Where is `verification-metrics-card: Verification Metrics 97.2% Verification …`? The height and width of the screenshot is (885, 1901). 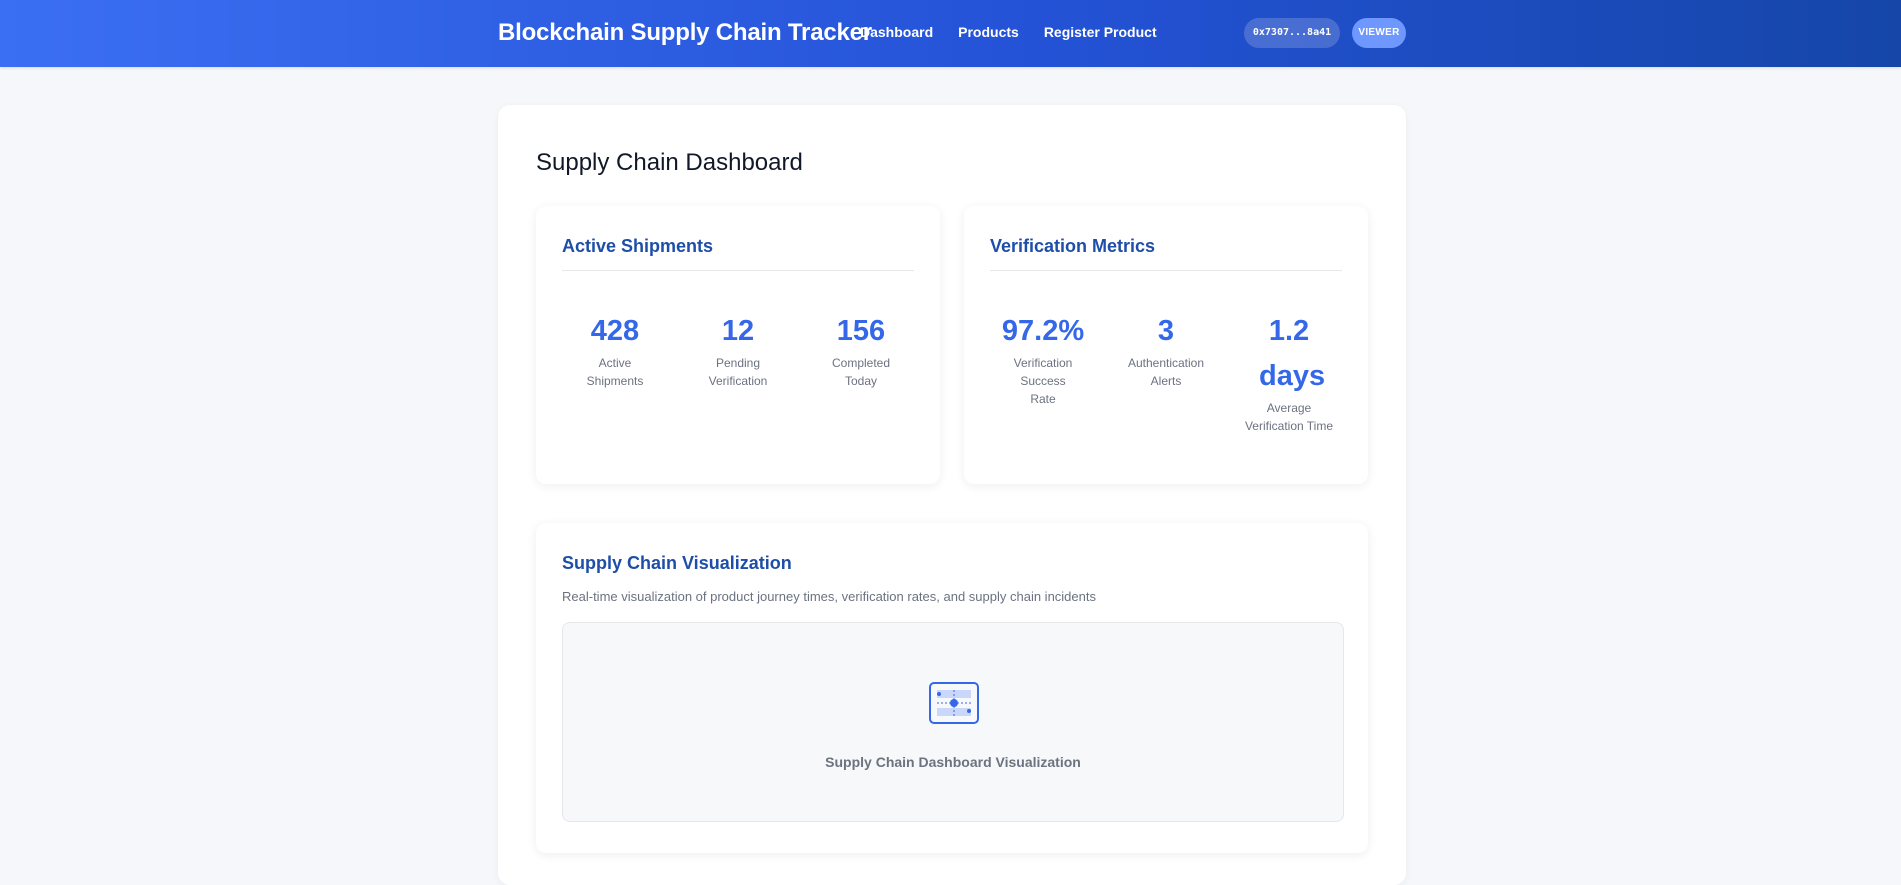
verification-metrics-card: Verification Metrics 97.2% Verification … is located at coordinates (1166, 345).